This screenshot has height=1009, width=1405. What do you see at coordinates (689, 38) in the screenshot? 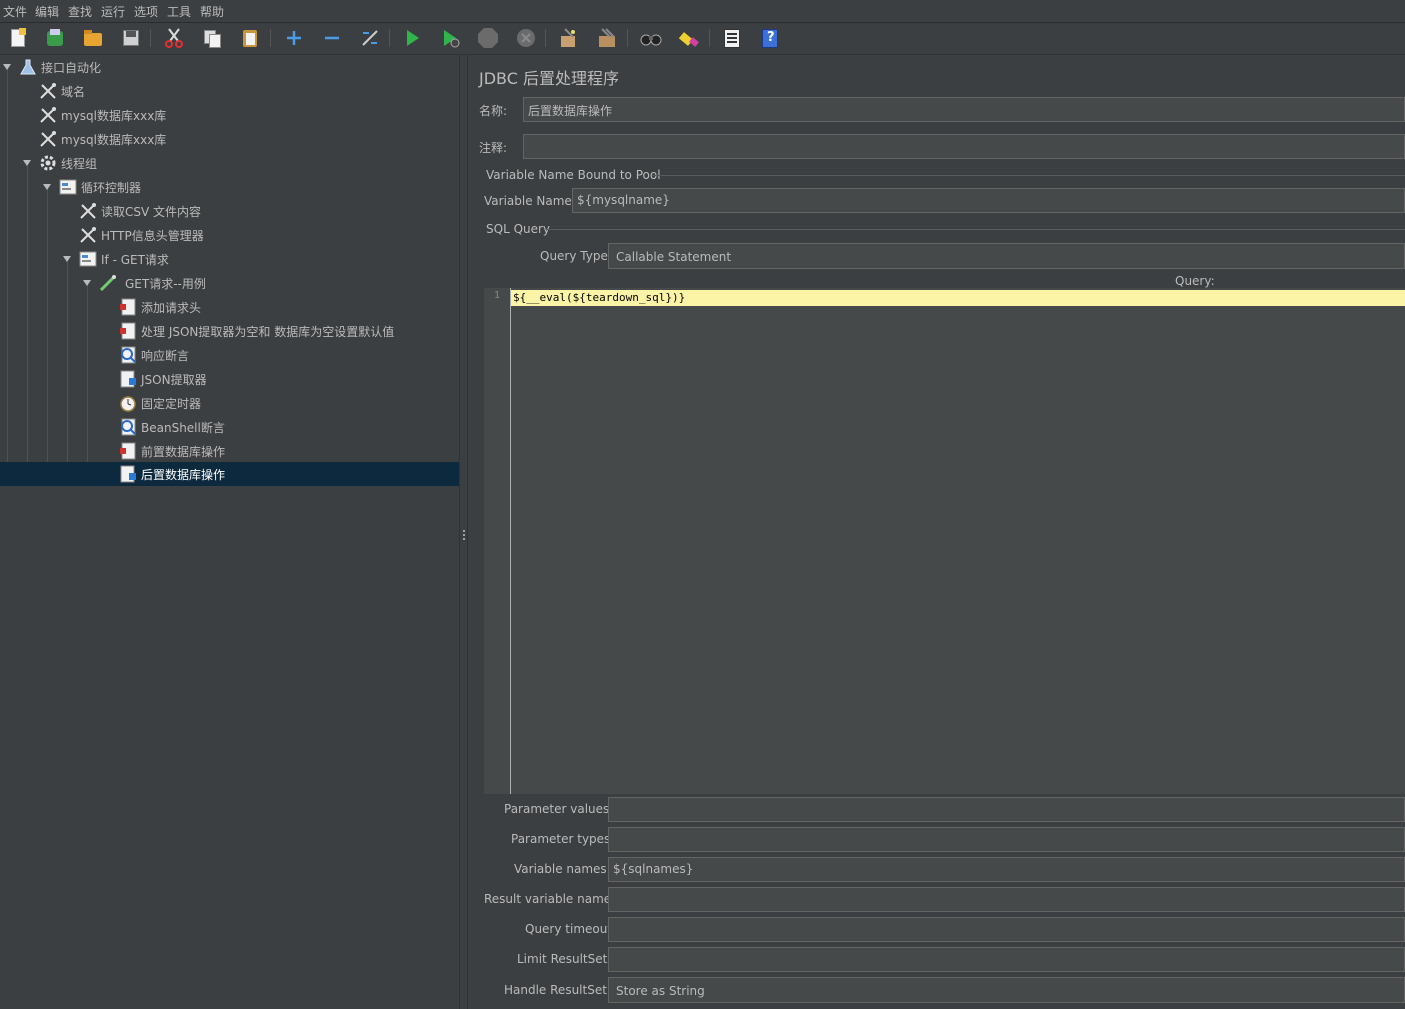
I see `reset-search-icon` at bounding box center [689, 38].